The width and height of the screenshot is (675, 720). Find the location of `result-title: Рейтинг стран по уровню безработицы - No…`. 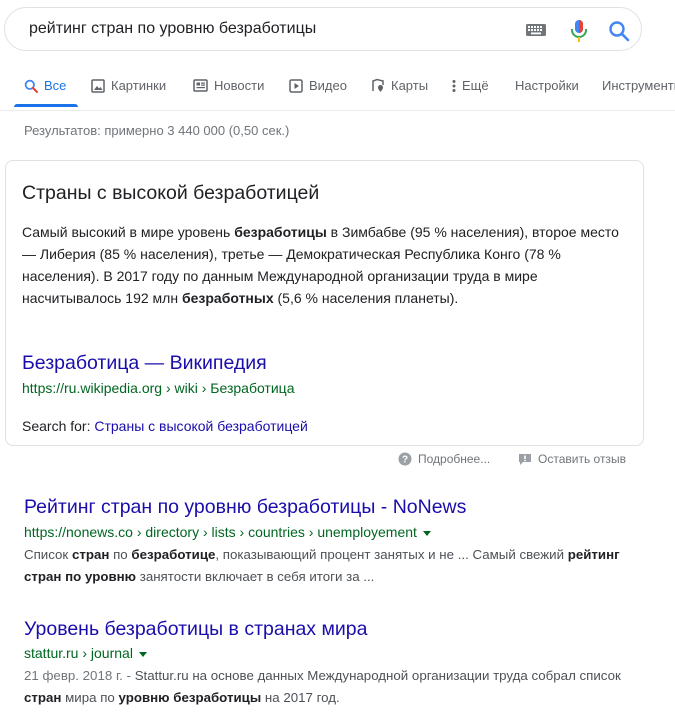

result-title: Рейтинг стран по уровню безработицы - No… is located at coordinates (245, 507).